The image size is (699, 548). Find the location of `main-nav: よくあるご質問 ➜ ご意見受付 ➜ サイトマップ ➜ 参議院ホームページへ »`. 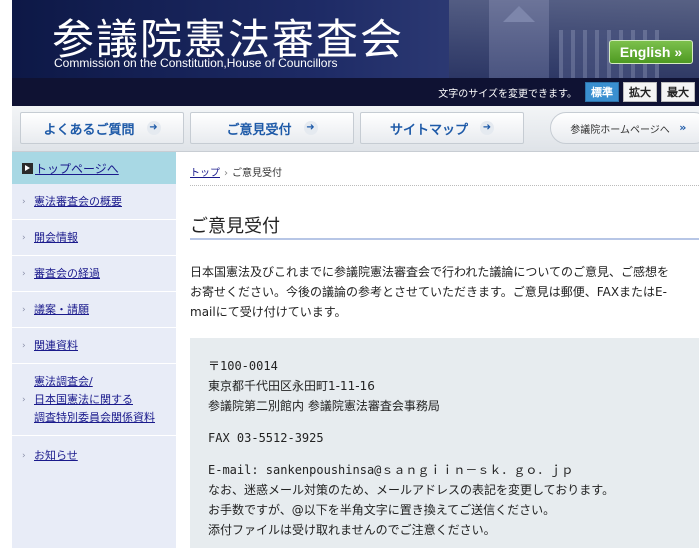

main-nav: よくあるご質問 ➜ ご意見受付 ➜ サイトマップ ➜ 参議院ホームページへ » is located at coordinates (355, 129).